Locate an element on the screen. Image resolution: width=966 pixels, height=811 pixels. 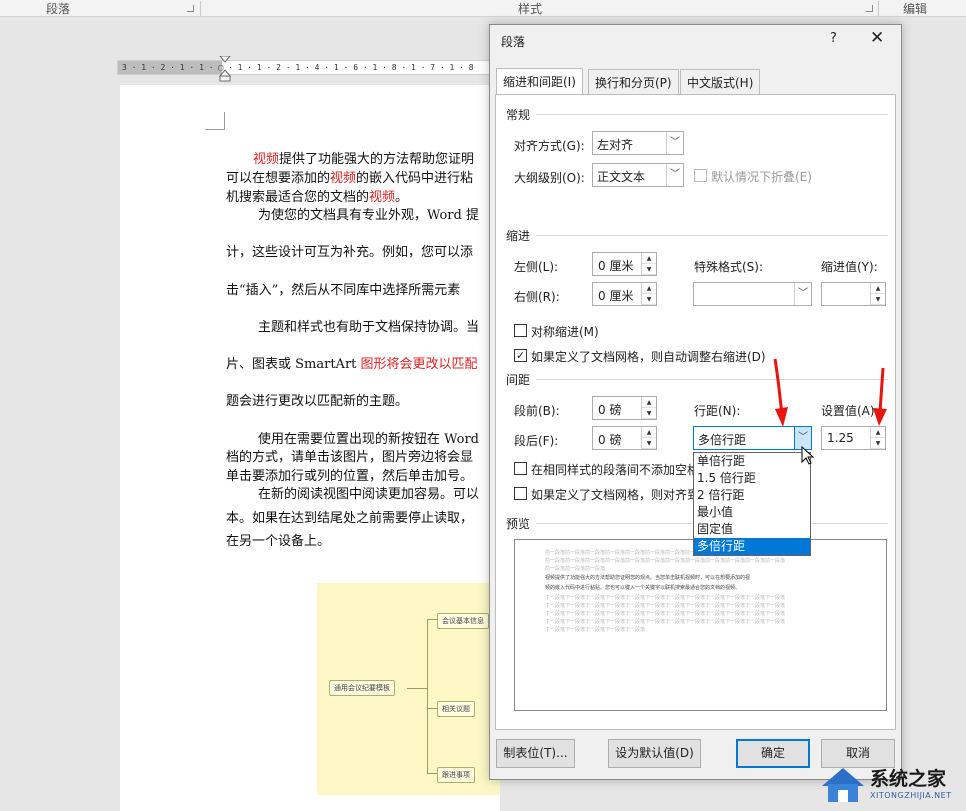
section-spacing-heading: 间距 is located at coordinates (518, 380).